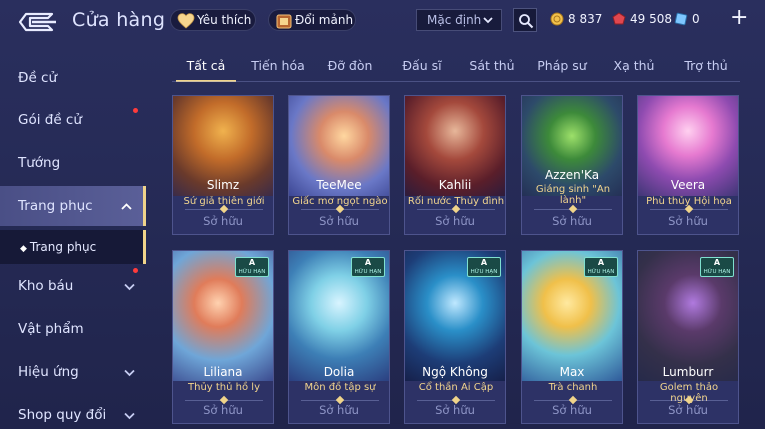 The width and height of the screenshot is (765, 429). What do you see at coordinates (324, 20) in the screenshot?
I see `exchange-label: Đổi mảnh` at bounding box center [324, 20].